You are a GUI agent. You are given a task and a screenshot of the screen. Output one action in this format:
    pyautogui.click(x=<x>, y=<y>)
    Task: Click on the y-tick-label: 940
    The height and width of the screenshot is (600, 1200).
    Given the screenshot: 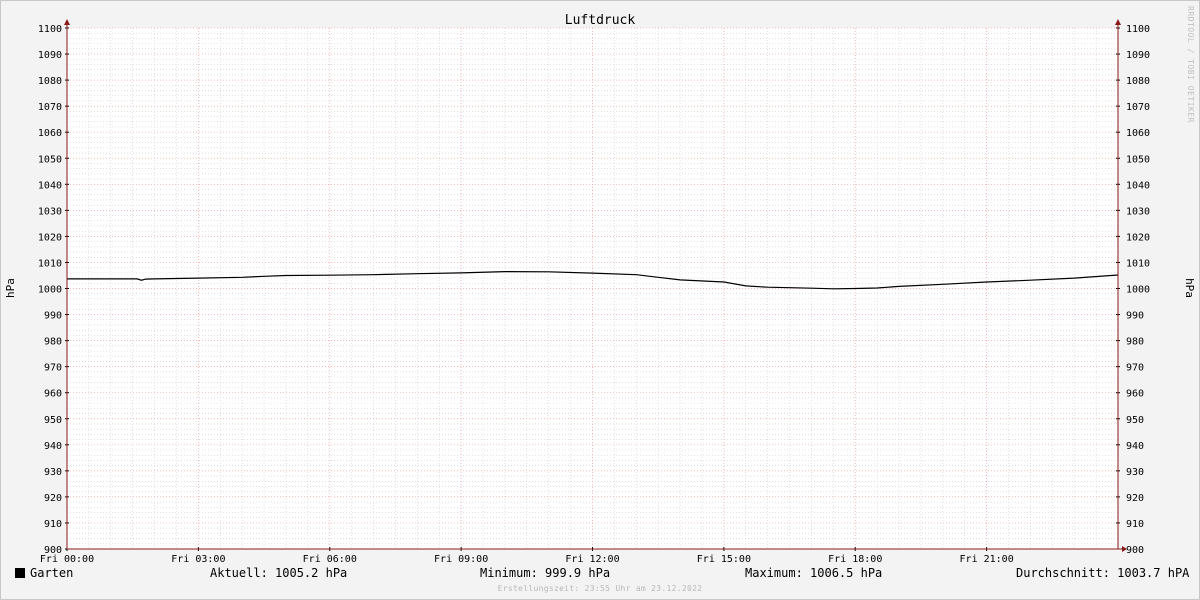 What is the action you would take?
    pyautogui.click(x=53, y=446)
    